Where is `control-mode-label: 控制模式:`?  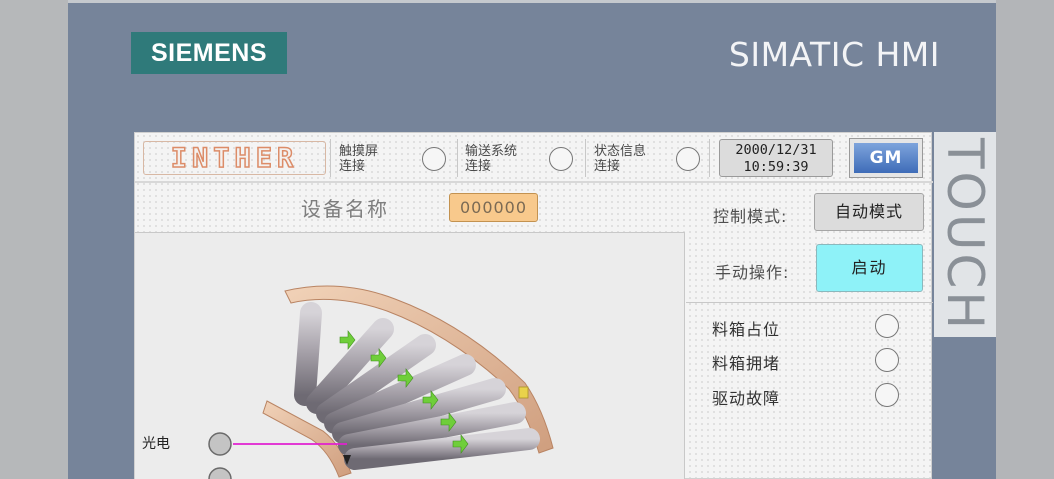
control-mode-label: 控制模式: is located at coordinates (750, 216).